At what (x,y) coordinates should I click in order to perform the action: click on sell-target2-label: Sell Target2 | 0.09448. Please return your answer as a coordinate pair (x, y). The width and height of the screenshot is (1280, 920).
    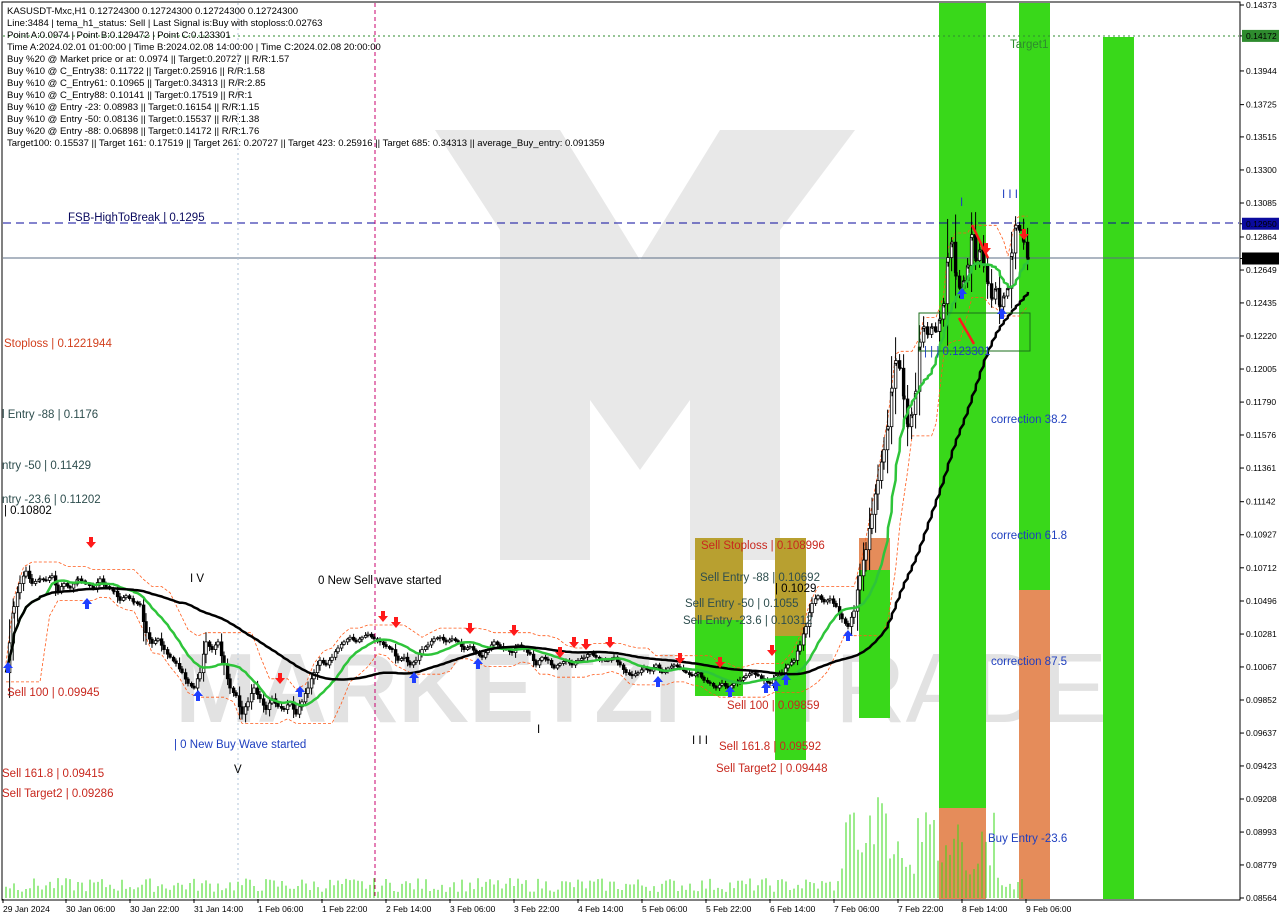
    Looking at the image, I should click on (771, 769).